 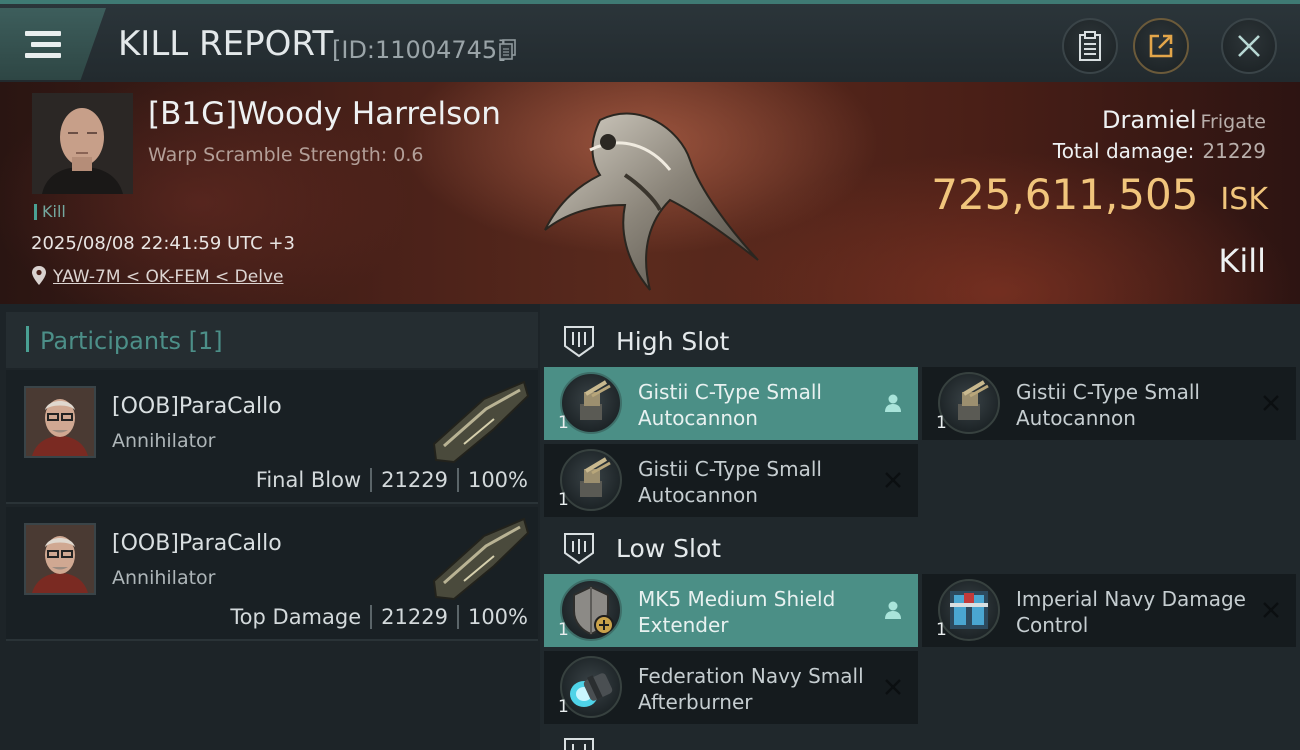 I want to click on menu-button, so click(x=53, y=44).